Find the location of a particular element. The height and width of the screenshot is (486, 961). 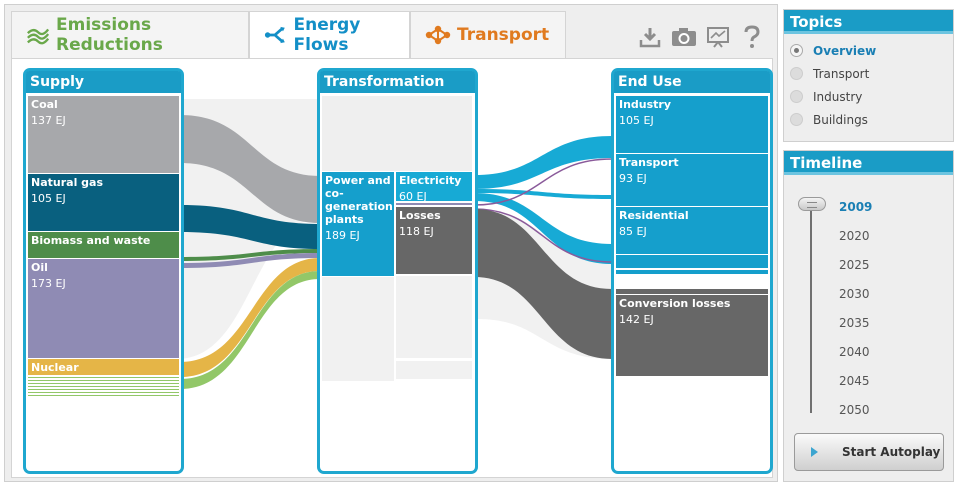

topic-overview: Overview is located at coordinates (868, 50).